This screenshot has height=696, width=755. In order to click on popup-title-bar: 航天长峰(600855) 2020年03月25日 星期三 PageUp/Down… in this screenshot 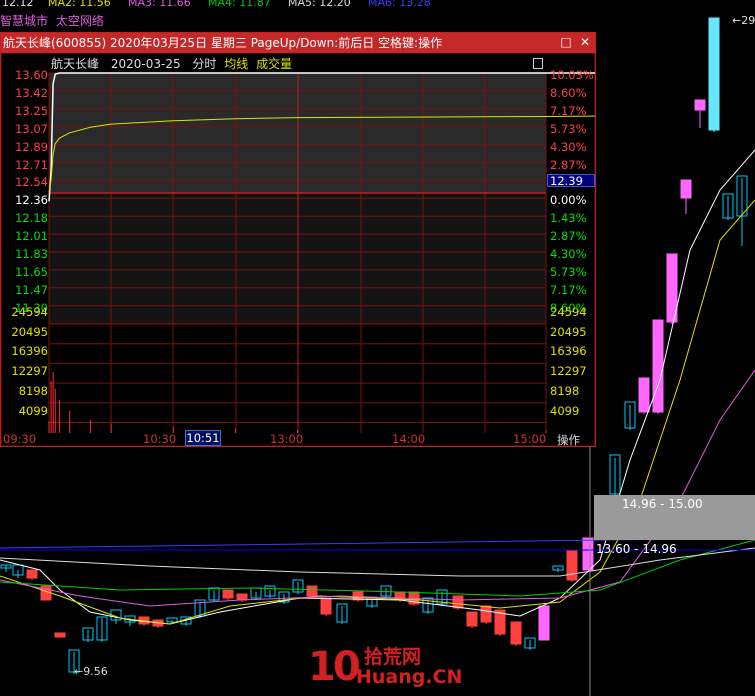, I will do `click(298, 43)`.